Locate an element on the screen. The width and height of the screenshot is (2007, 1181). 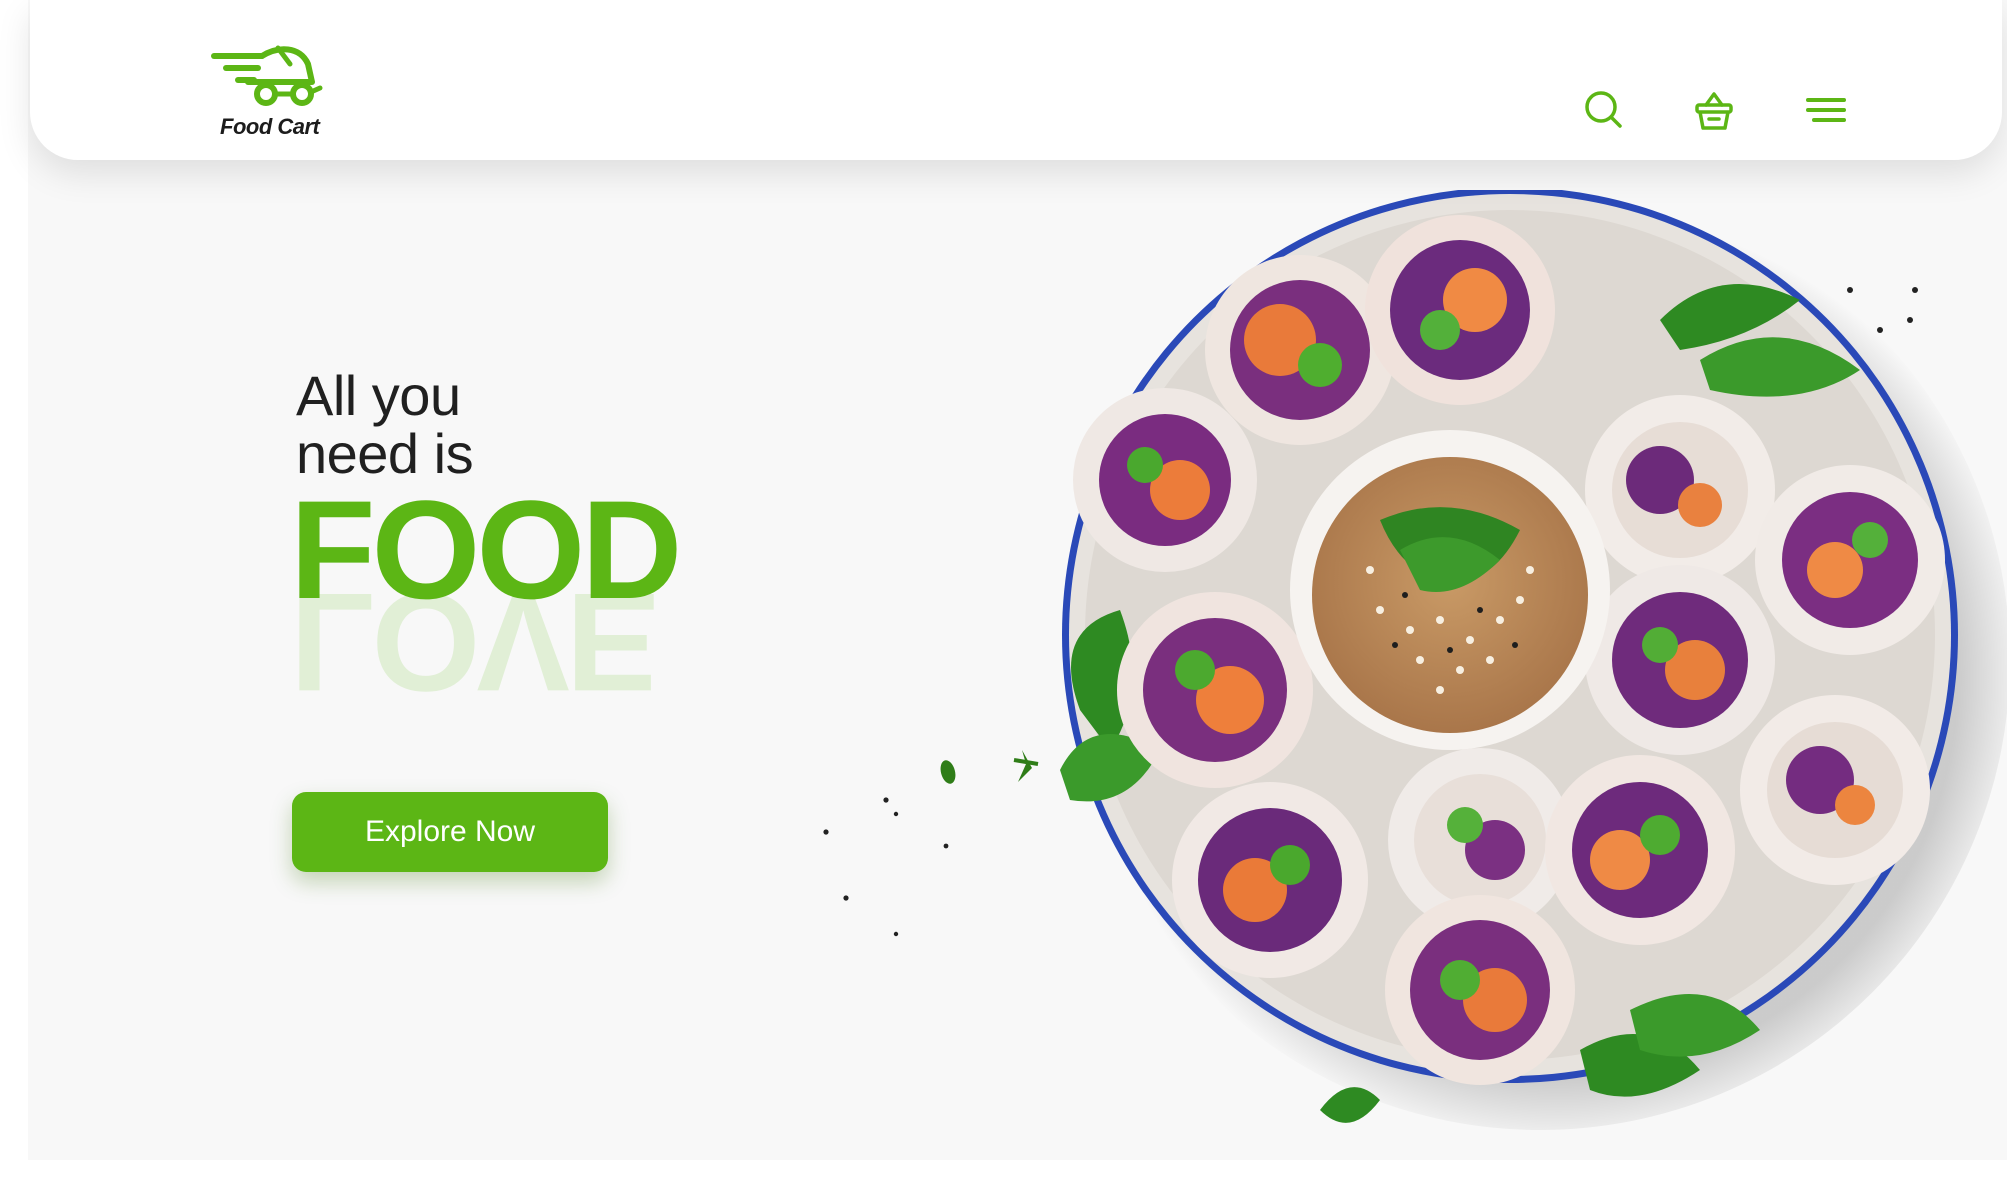
search-icon is located at coordinates (1604, 110).